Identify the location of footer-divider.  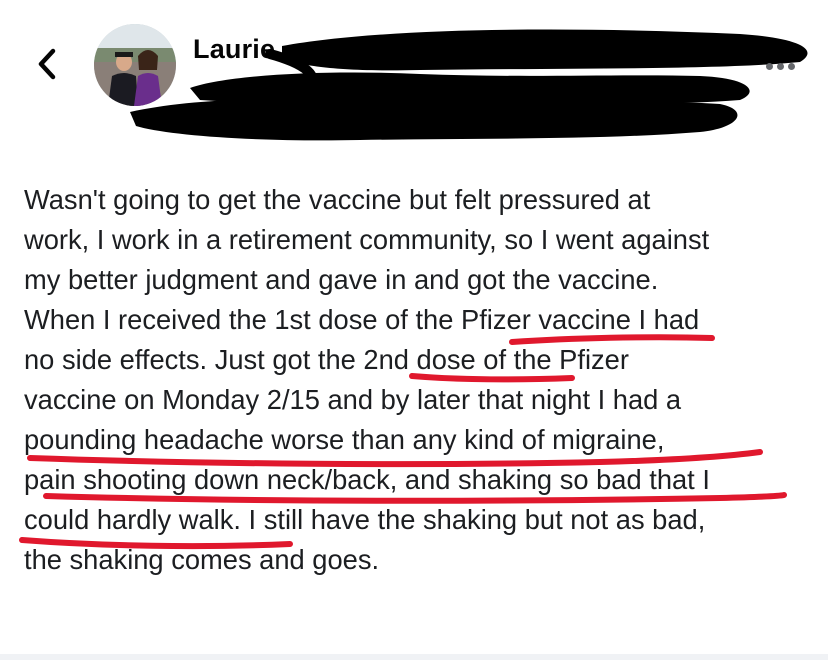
(414, 657).